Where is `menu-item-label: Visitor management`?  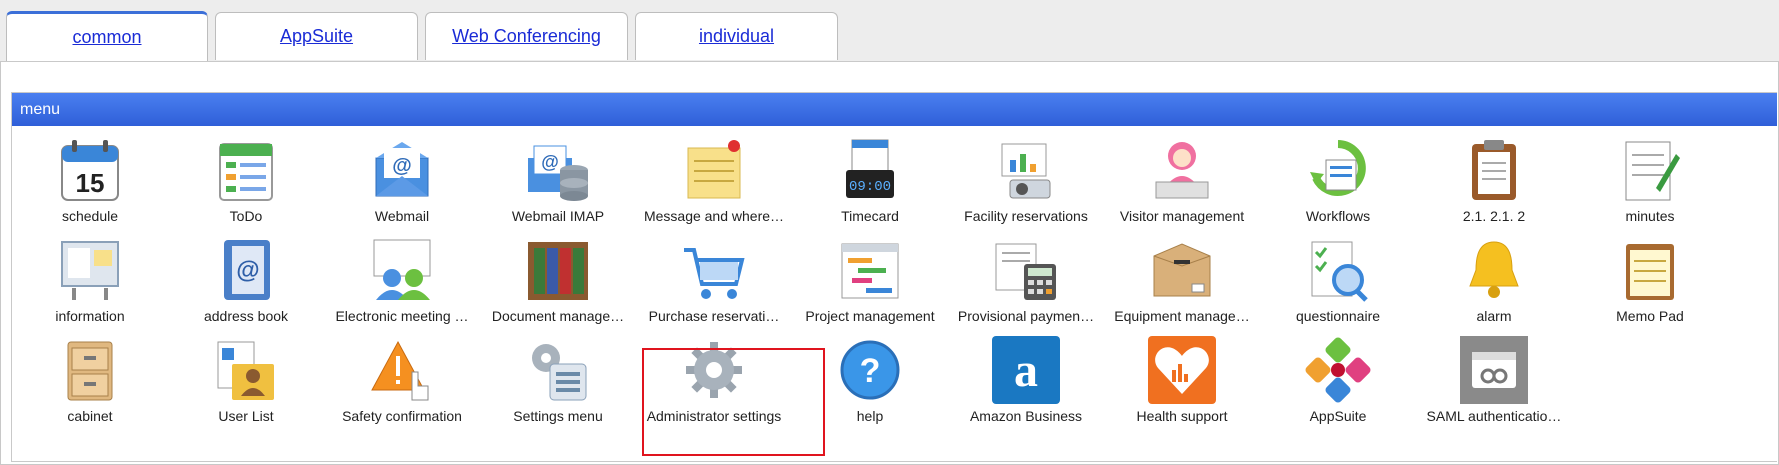
menu-item-label: Visitor management is located at coordinates (1182, 216).